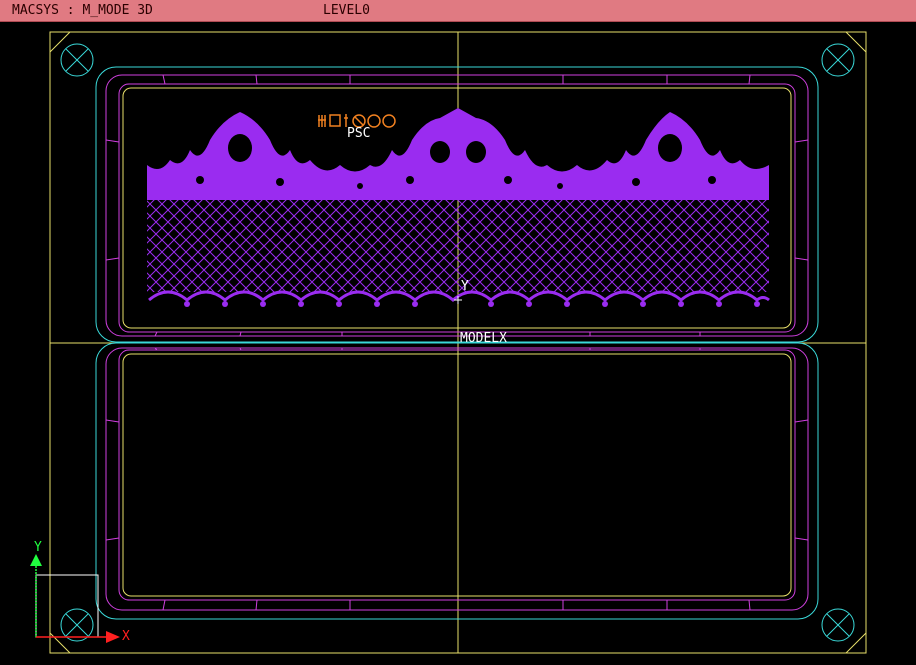 The width and height of the screenshot is (916, 665). I want to click on model-label: MODELX, so click(483, 338).